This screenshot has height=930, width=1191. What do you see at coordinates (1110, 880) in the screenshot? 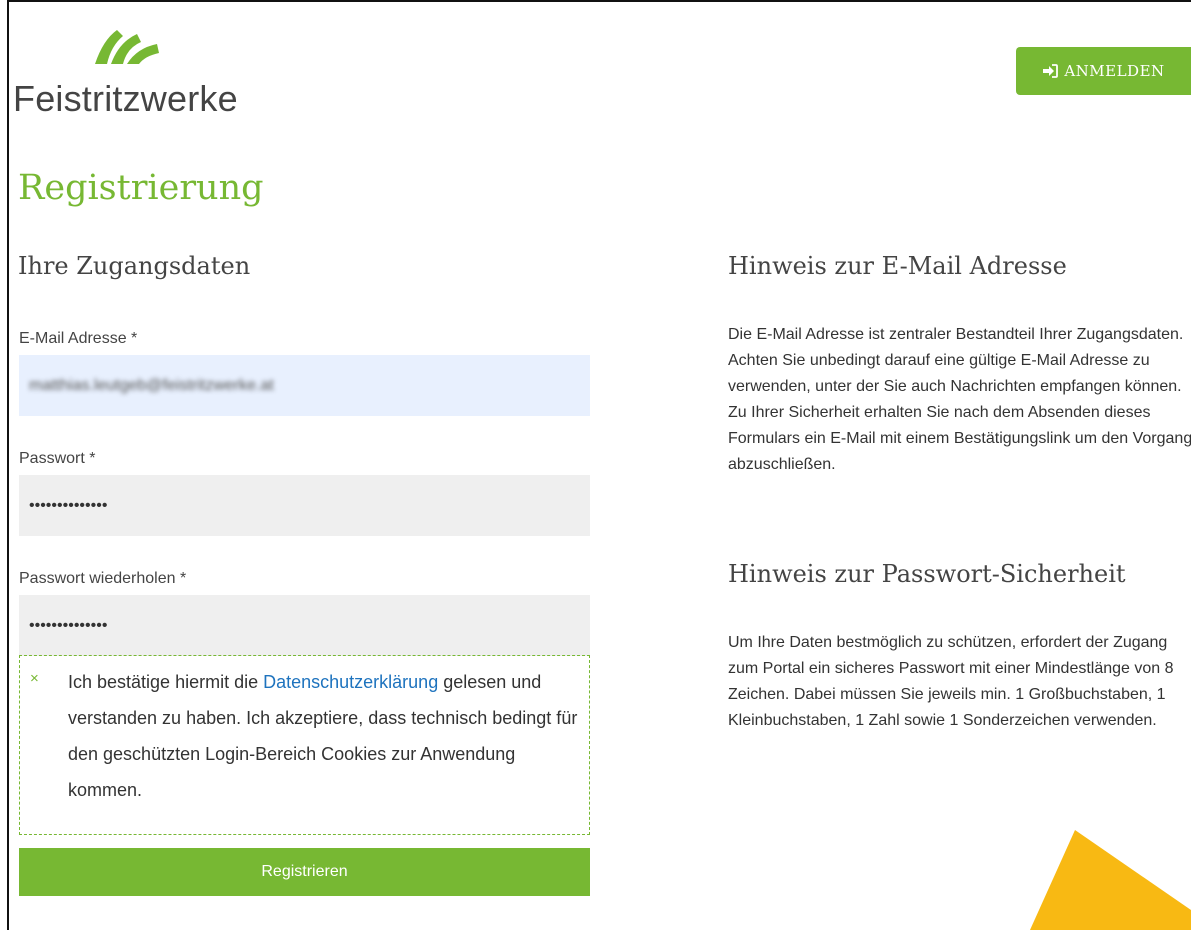
I see `decorative-shape` at bounding box center [1110, 880].